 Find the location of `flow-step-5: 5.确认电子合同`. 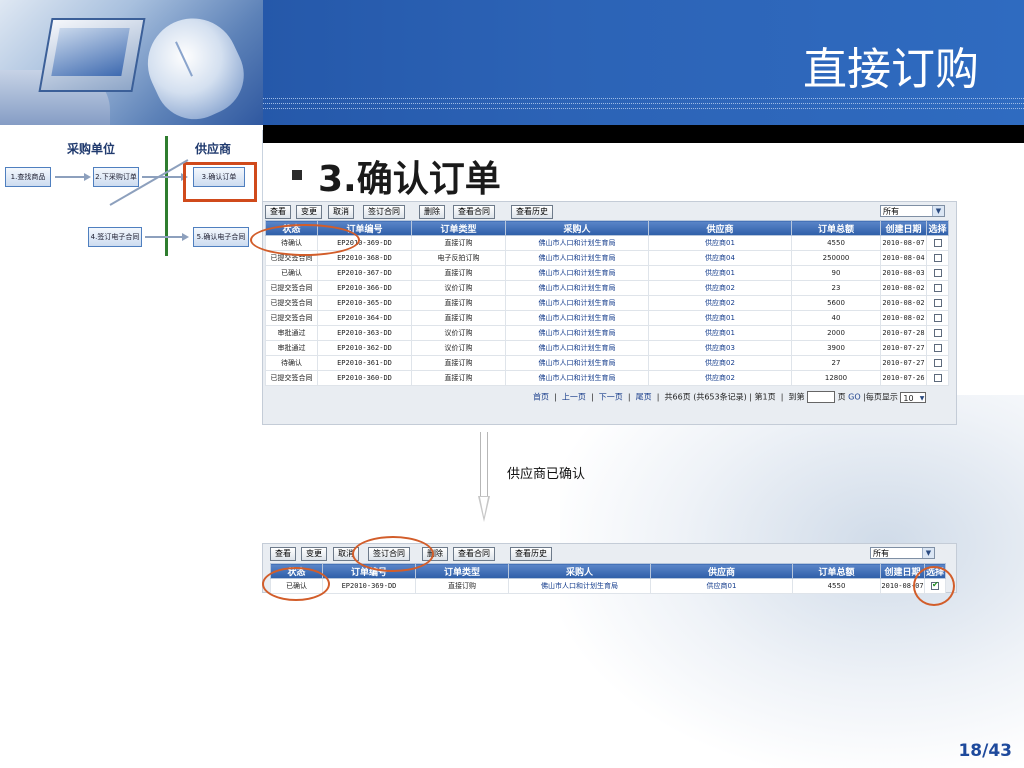

flow-step-5: 5.确认电子合同 is located at coordinates (221, 237).